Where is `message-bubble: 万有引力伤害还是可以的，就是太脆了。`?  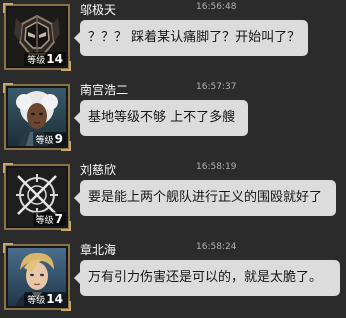
message-bubble: 万有引力伤害还是可以的，就是太脆了。 is located at coordinates (207, 278).